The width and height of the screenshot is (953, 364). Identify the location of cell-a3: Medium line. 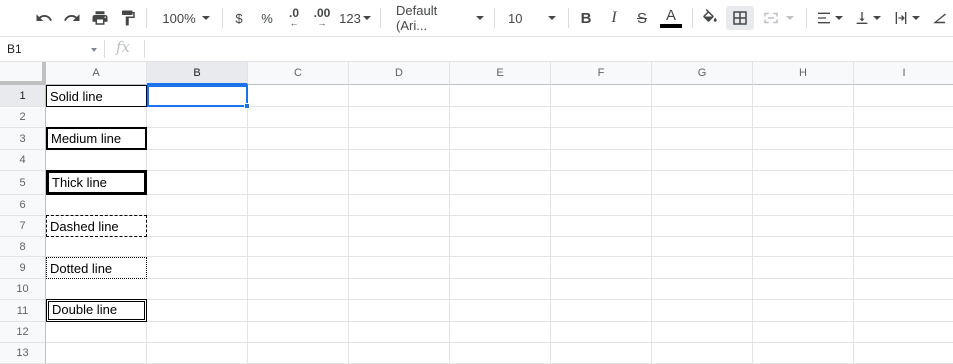
(96, 138).